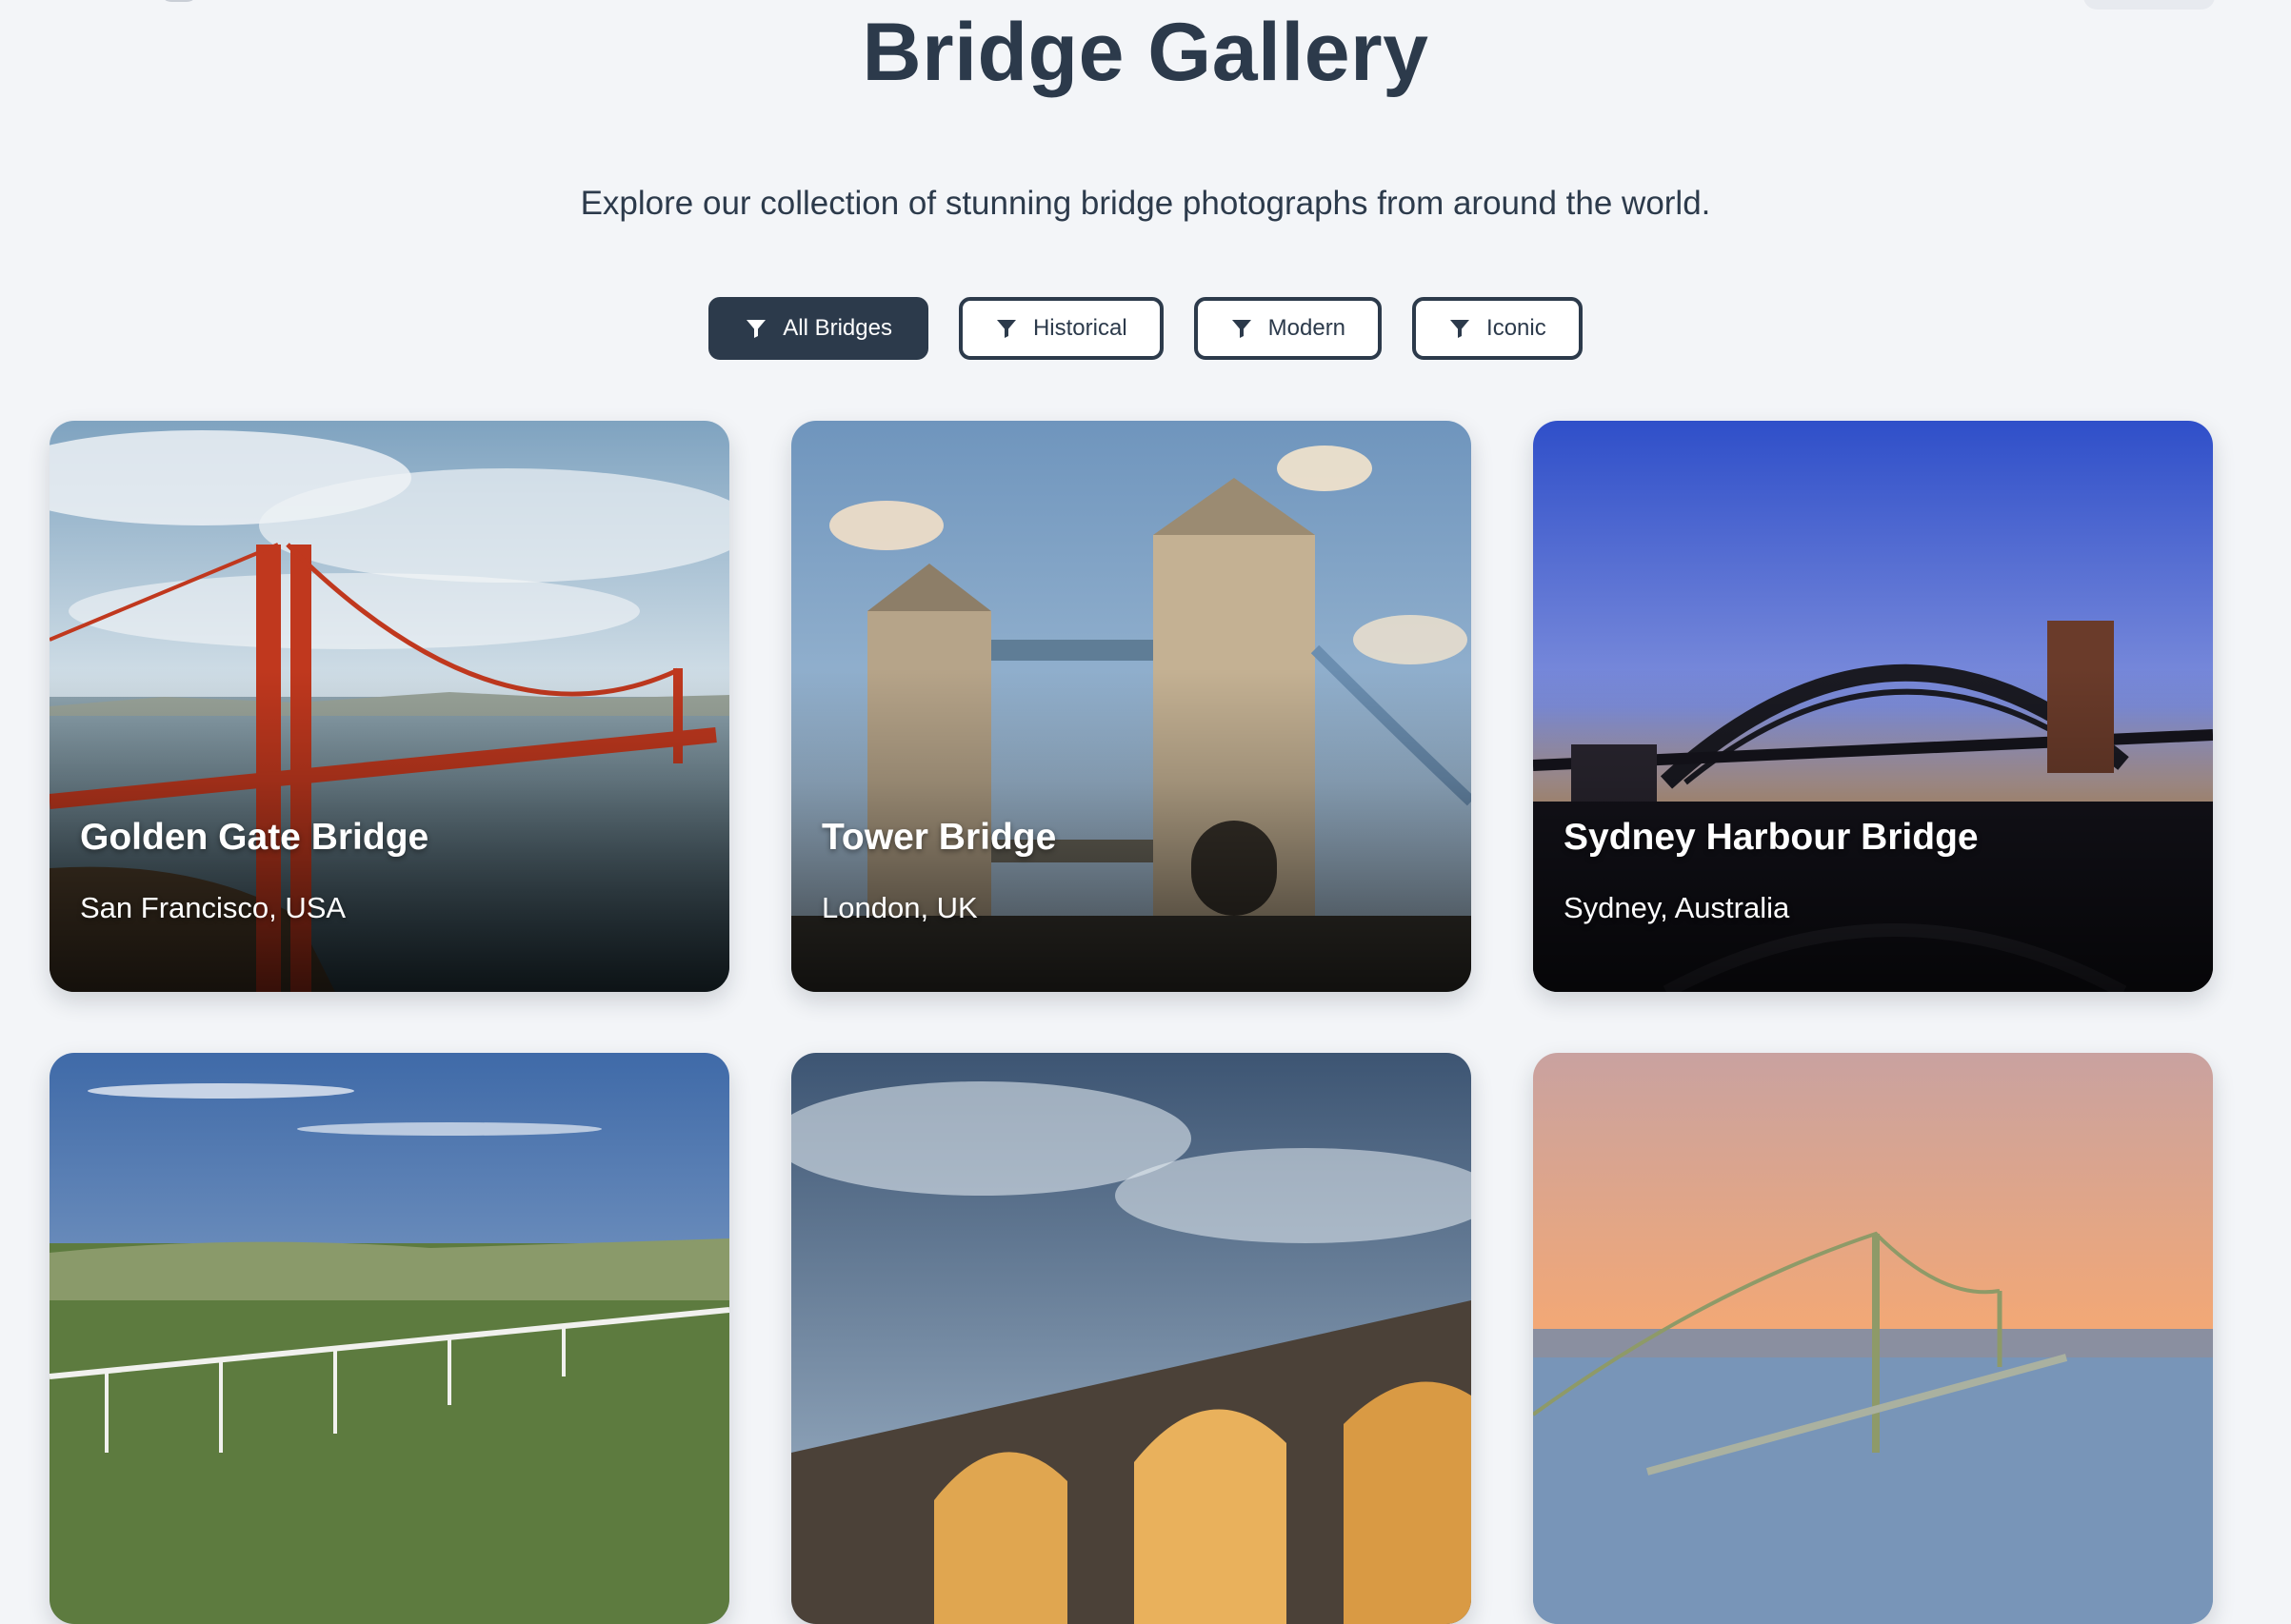 Image resolution: width=2291 pixels, height=1624 pixels. I want to click on bridge-location: London, UK, so click(900, 907).